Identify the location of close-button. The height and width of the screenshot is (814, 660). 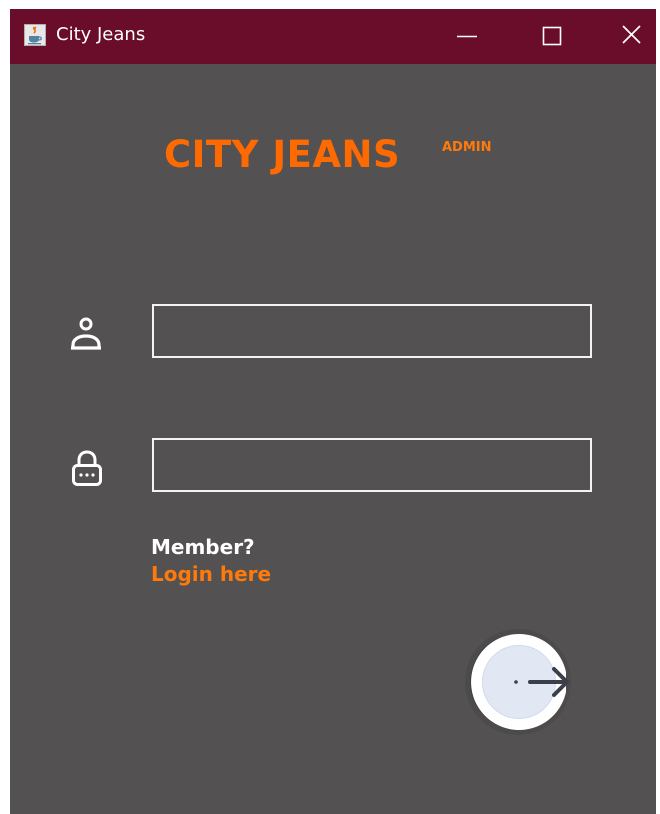
(631, 36).